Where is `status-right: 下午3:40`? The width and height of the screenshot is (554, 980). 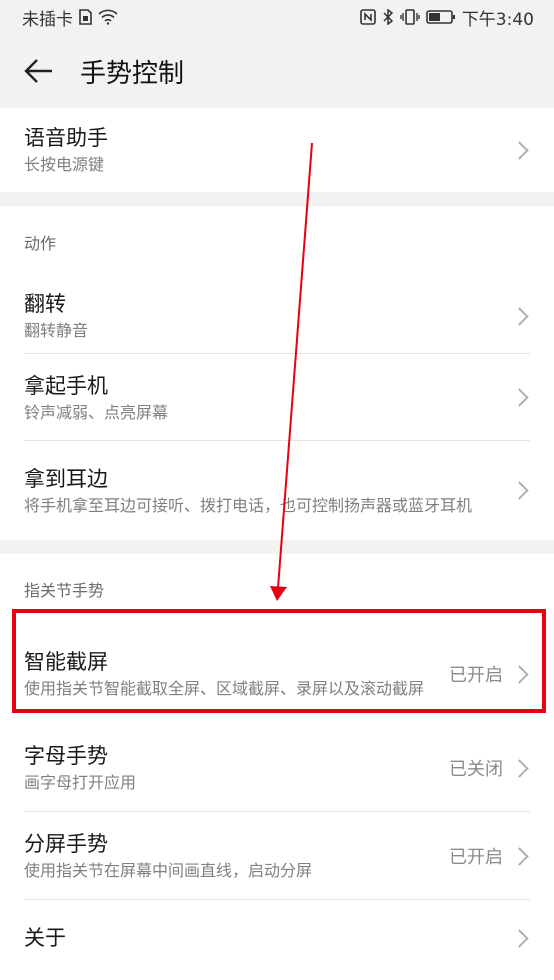 status-right: 下午3:40 is located at coordinates (447, 17).